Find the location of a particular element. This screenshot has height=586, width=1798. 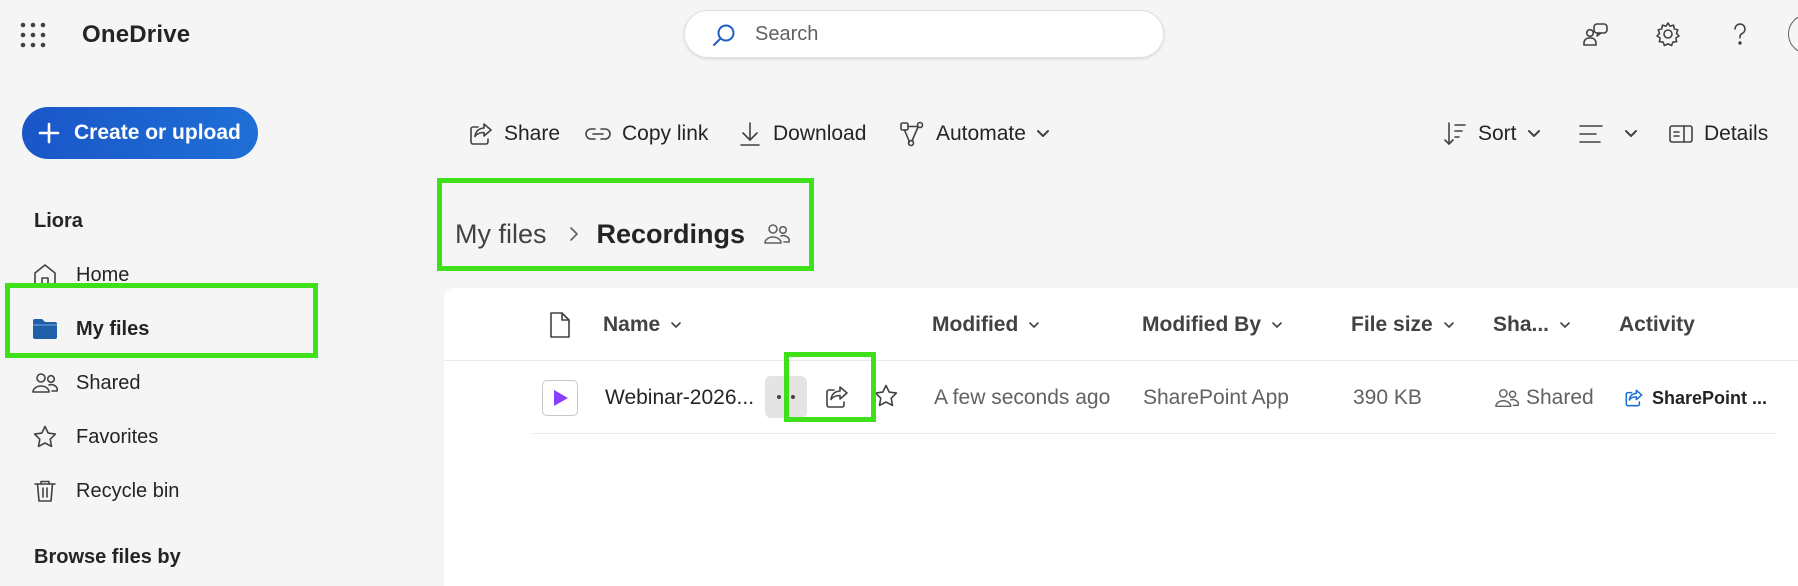

download-icon is located at coordinates (750, 134).